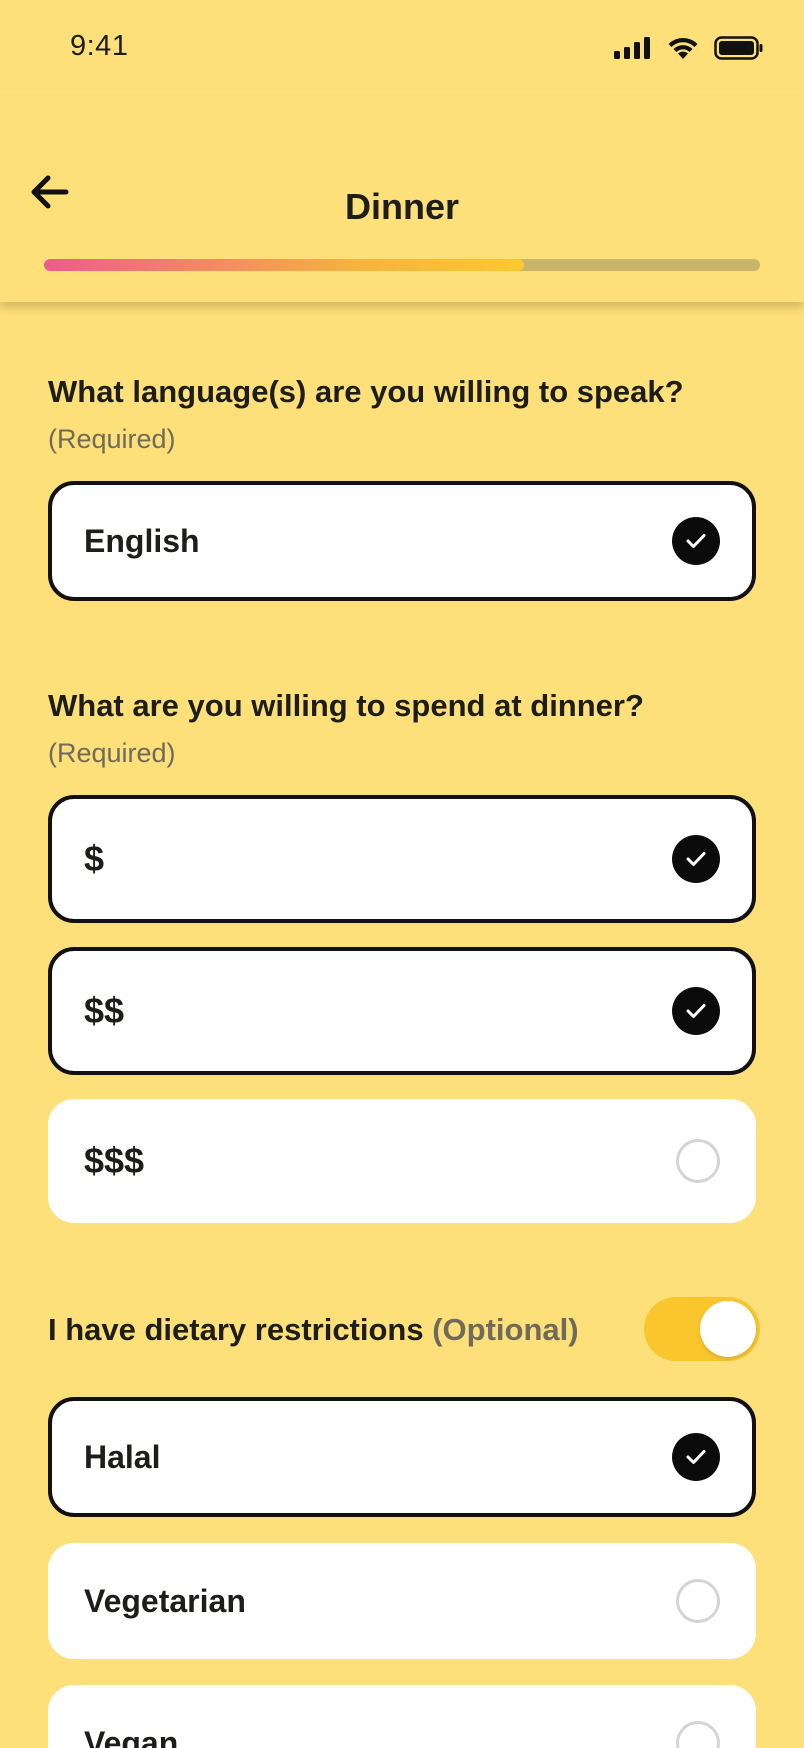 The height and width of the screenshot is (1748, 804). I want to click on option-label: English, so click(142, 540).